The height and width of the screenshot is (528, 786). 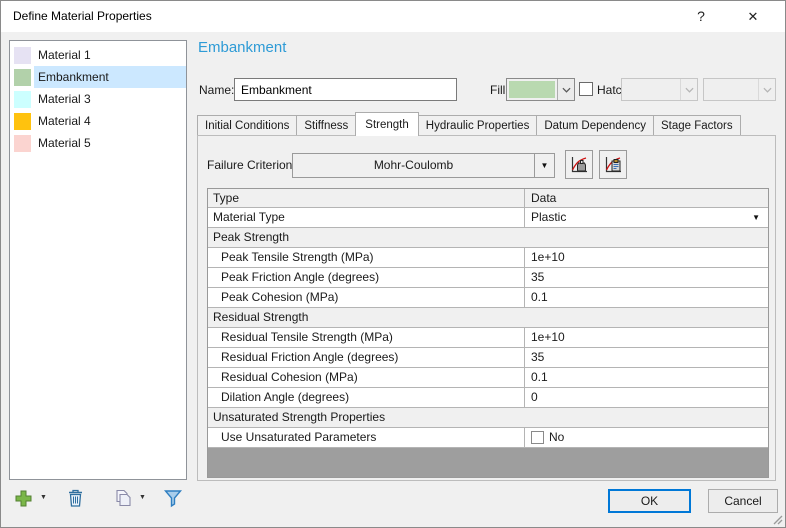 I want to click on table-section-row: Unsaturated Strength Properties, so click(x=488, y=418).